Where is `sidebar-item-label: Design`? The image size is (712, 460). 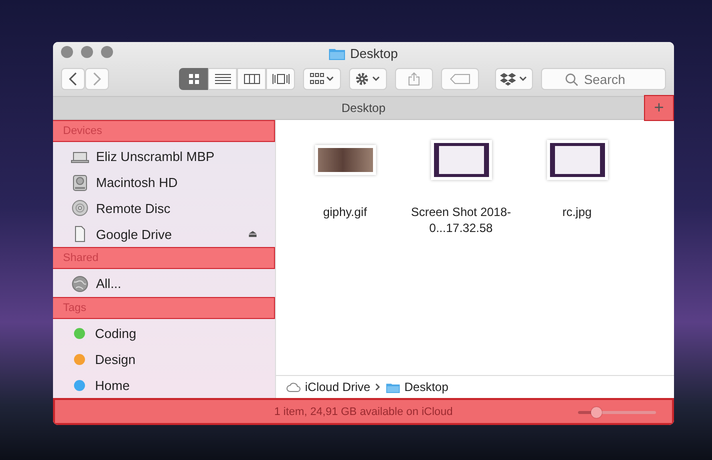 sidebar-item-label: Design is located at coordinates (115, 359).